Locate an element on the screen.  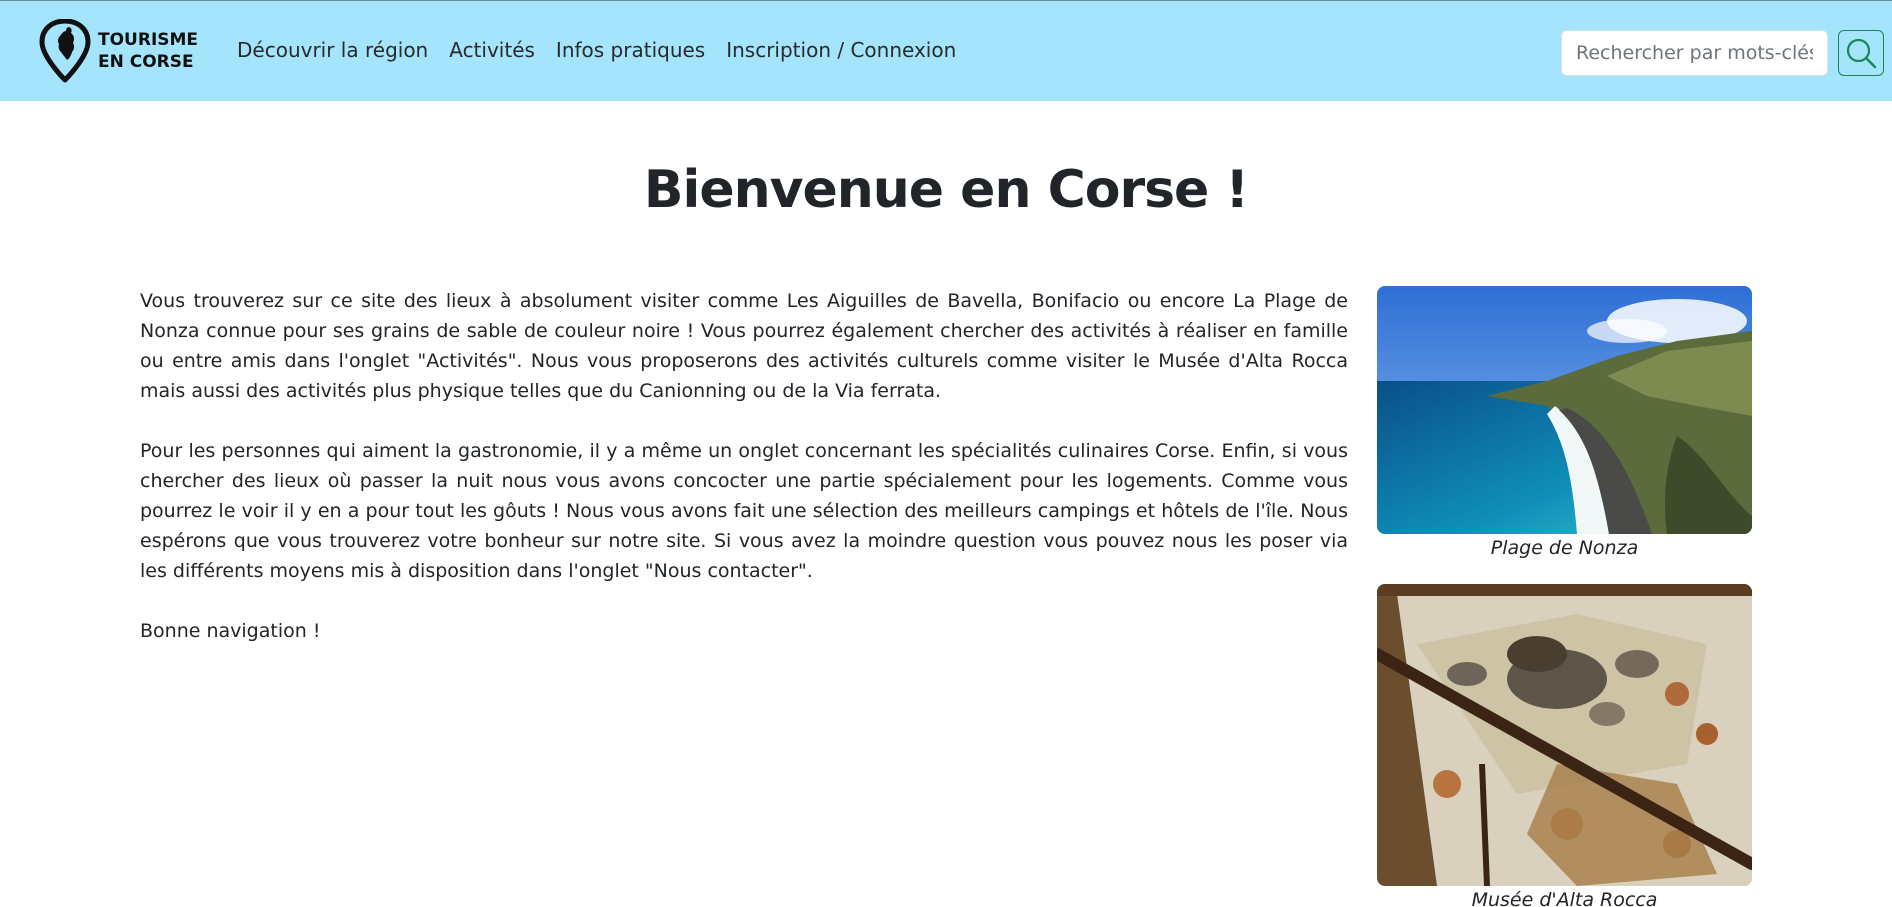
brand-line-2: EN CORSE is located at coordinates (146, 62).